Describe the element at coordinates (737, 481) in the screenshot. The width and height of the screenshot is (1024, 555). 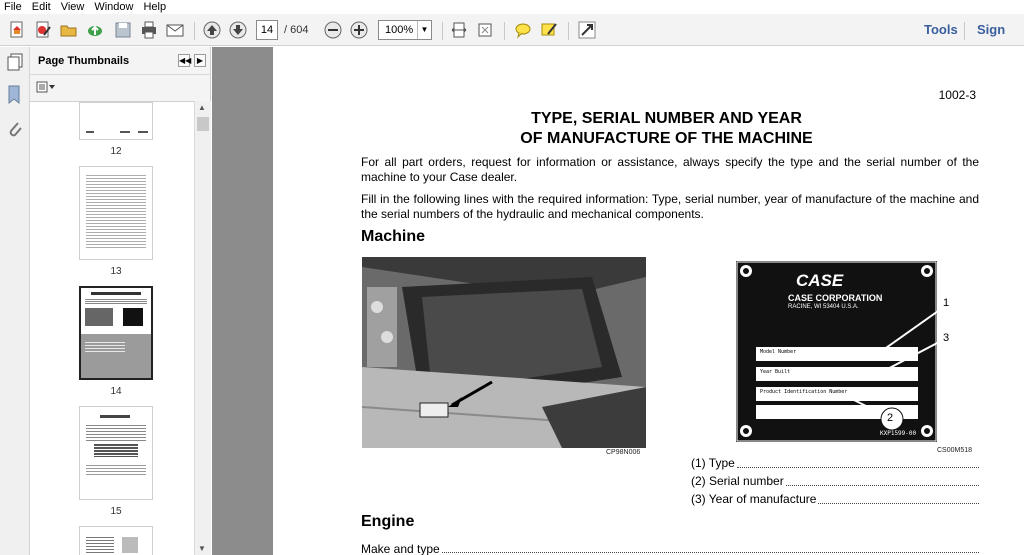
I see `field-serial-label: (2) Serial number` at that location.